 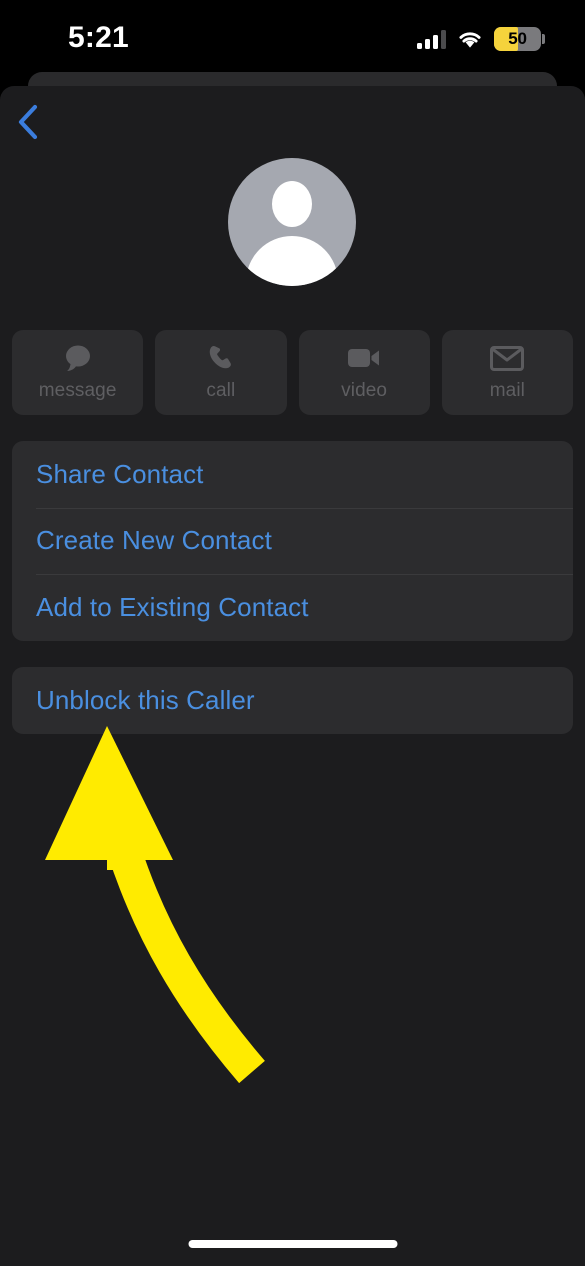 What do you see at coordinates (154, 540) in the screenshot?
I see `menu-item-create-new-contact-label: Create New Contact` at bounding box center [154, 540].